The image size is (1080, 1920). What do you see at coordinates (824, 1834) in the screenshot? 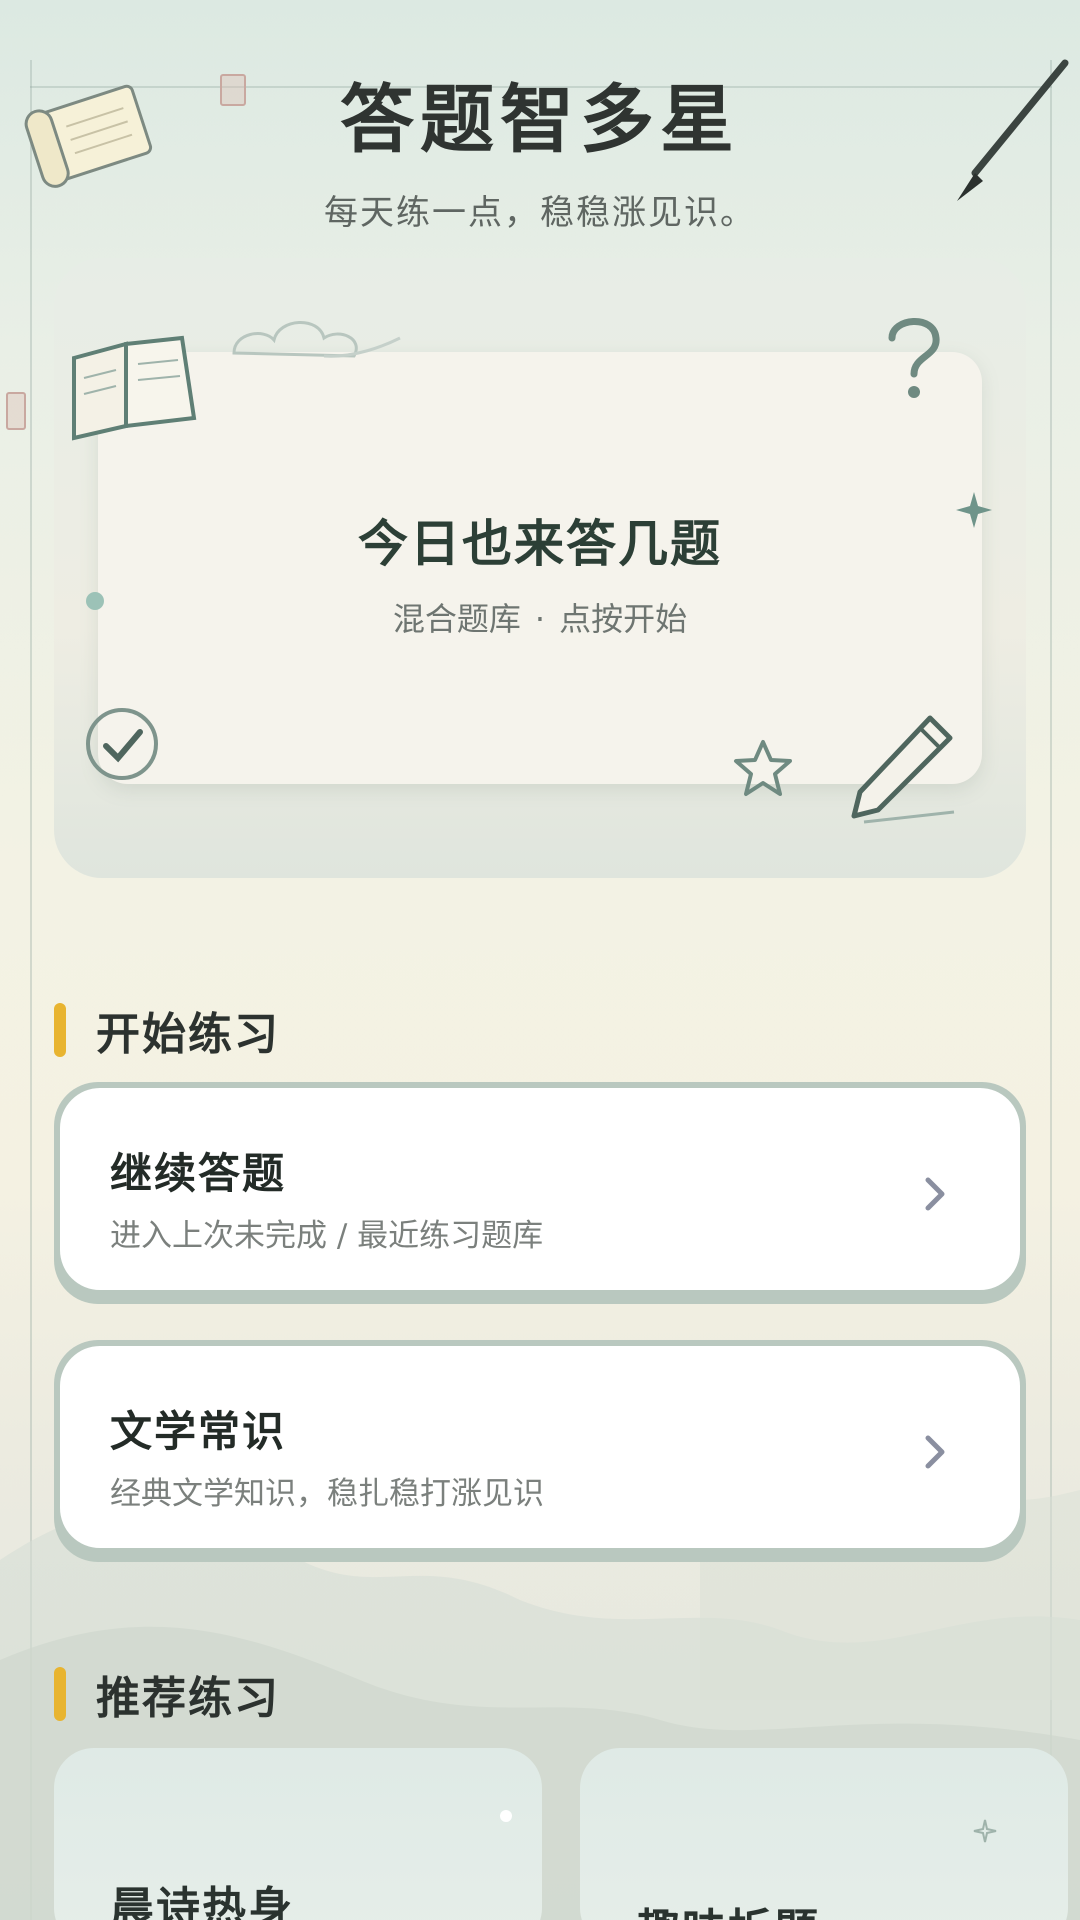
I see `recommend-card-fun-puzzle: 趣味拆题` at bounding box center [824, 1834].